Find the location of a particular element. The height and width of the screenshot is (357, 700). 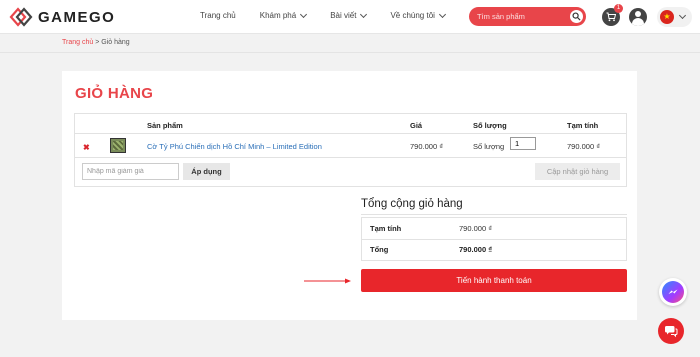

vietnam-flag-icon: ★ is located at coordinates (667, 17).